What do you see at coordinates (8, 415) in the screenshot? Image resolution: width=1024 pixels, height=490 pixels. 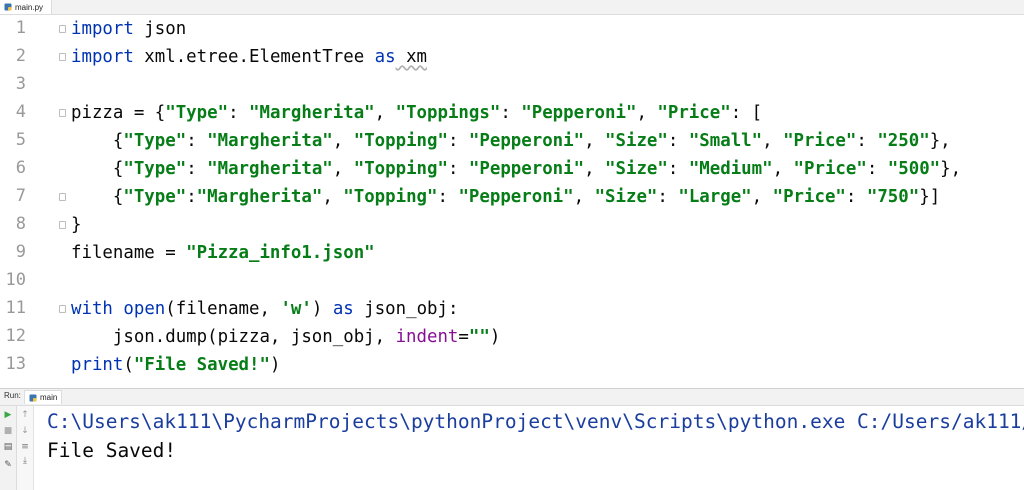 I see `rerun-icon: ▶` at bounding box center [8, 415].